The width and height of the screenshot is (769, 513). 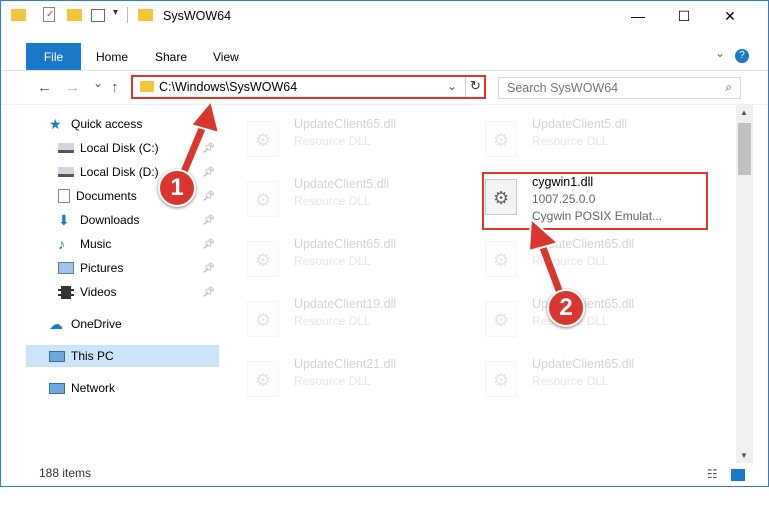 I want to click on step-1-badge: 1, so click(x=177, y=188).